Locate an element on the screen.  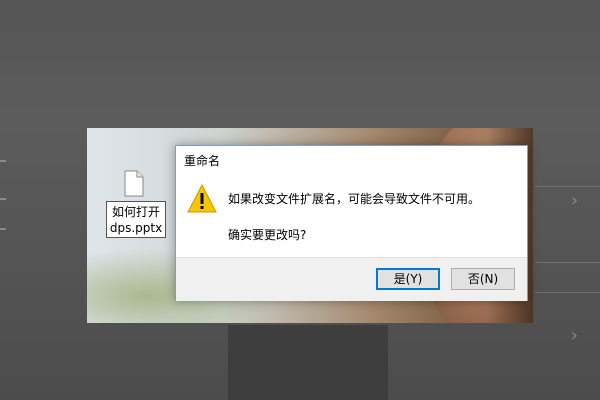
background-block is located at coordinates (308, 362).